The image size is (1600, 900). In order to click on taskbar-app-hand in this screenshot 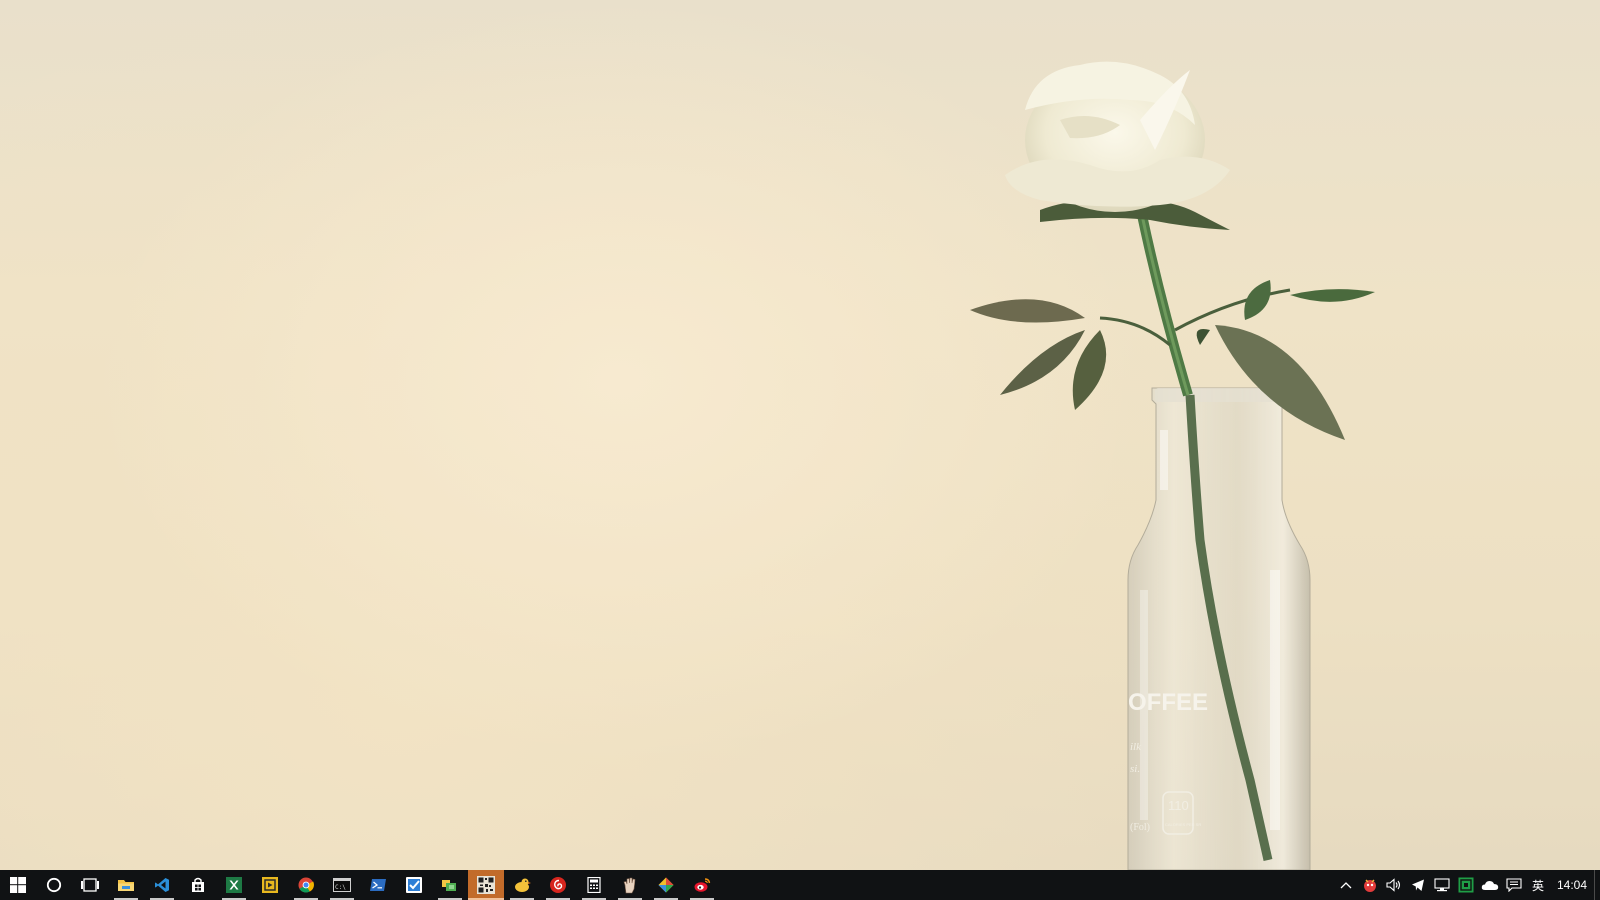, I will do `click(630, 885)`.